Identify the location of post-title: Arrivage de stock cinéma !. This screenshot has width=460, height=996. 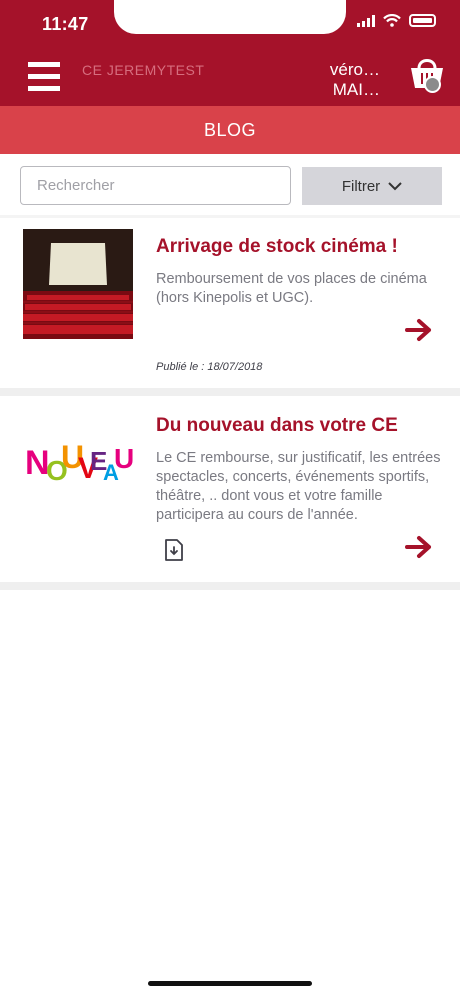
(277, 247).